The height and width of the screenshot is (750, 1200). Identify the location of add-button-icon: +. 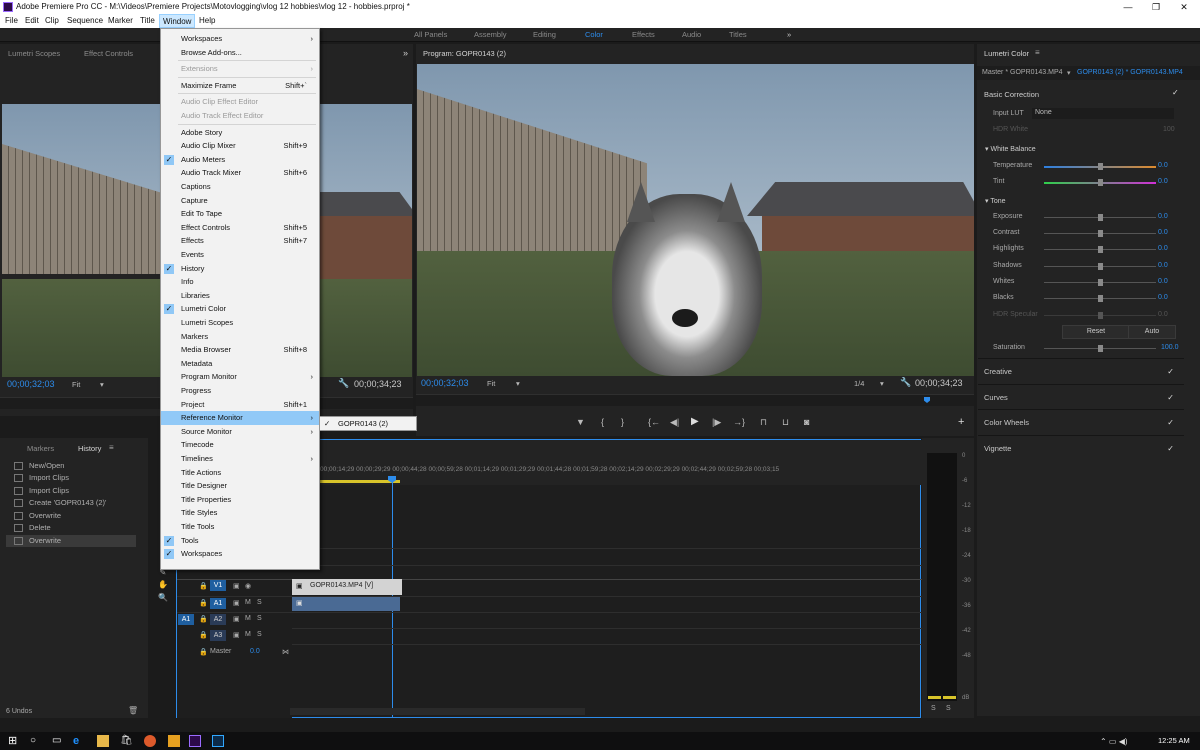
(961, 422).